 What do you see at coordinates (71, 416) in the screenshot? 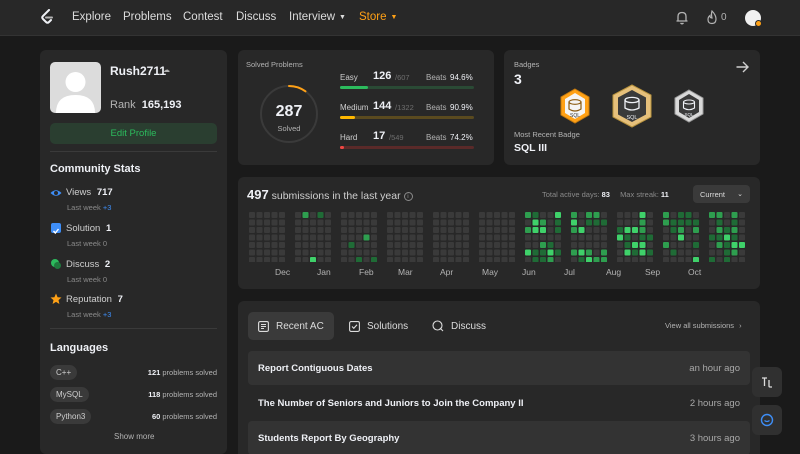
I see `lang-tag-python3: Python3` at bounding box center [71, 416].